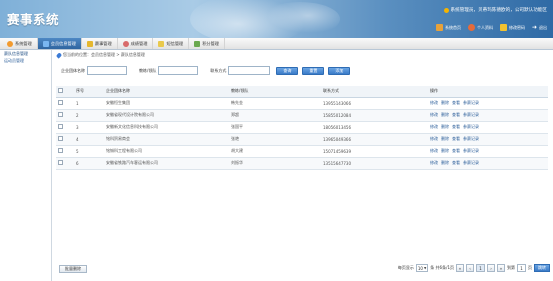  What do you see at coordinates (59, 43) in the screenshot?
I see `tab-member-management: 会员信息管理` at bounding box center [59, 43].